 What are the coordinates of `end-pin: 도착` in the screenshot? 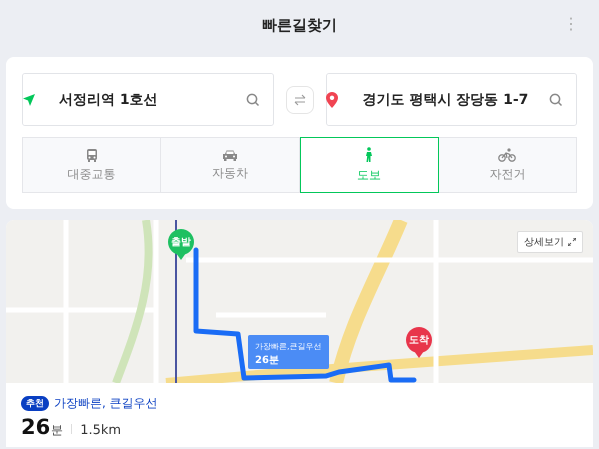 It's located at (419, 342).